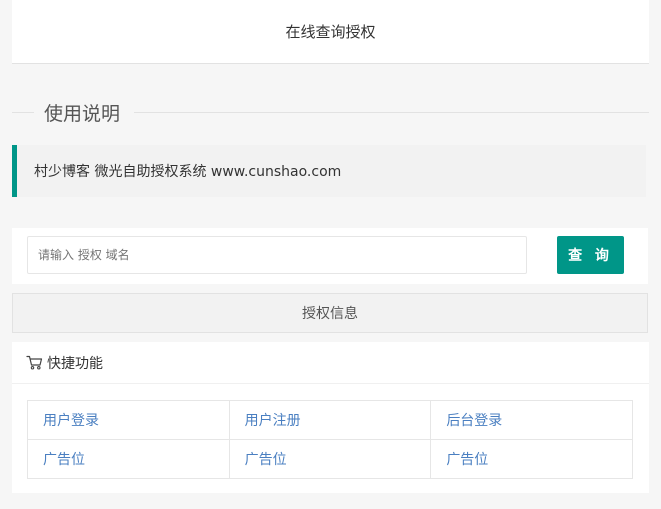 This screenshot has width=661, height=509. I want to click on usage-quote-text: 村少博客 微光自助授权系统 www.cunshao.com, so click(188, 172).